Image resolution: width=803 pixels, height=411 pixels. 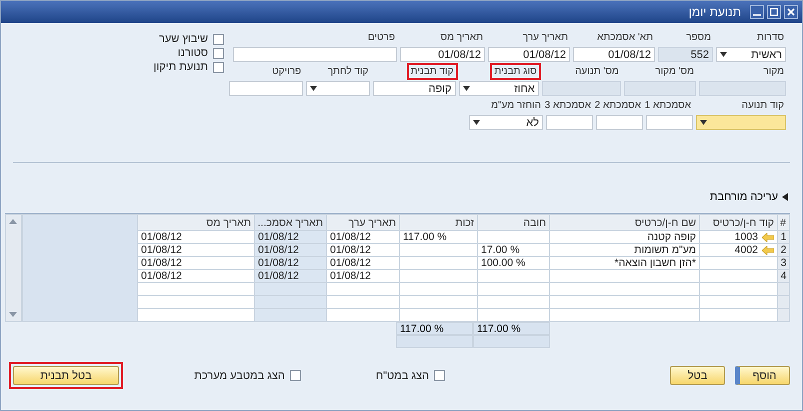 I want to click on scroll-up-icon, so click(x=13, y=221).